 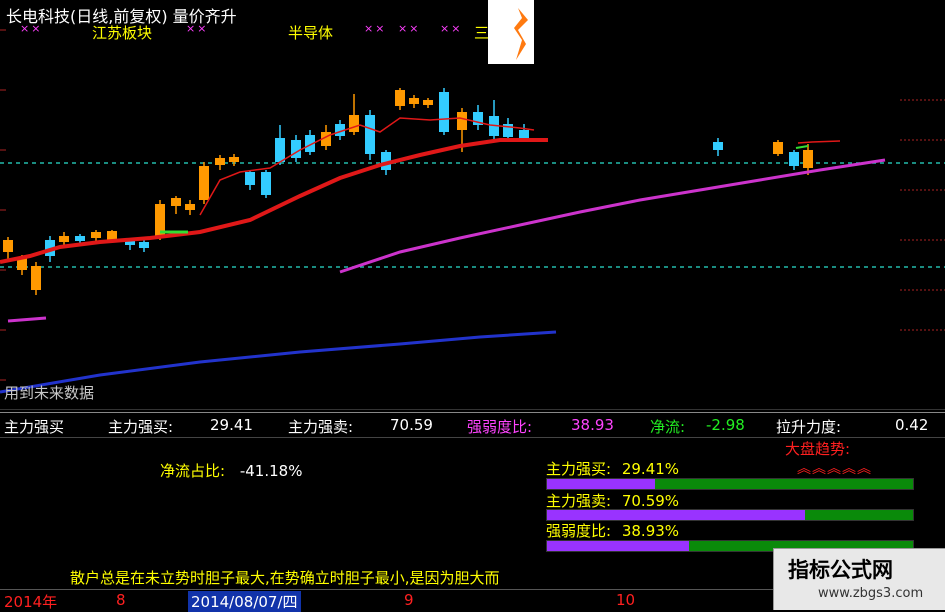 I want to click on panel-sell-row: 主力强卖: 70.59%, so click(x=612, y=500).